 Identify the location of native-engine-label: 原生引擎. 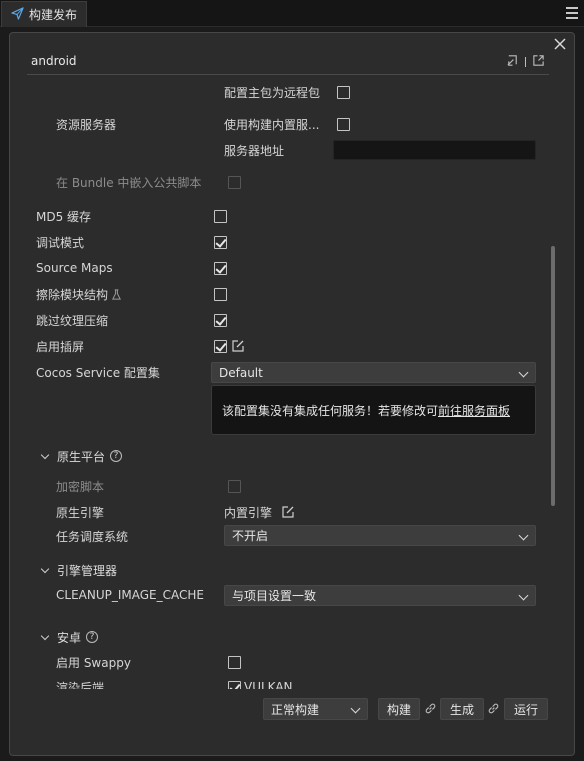
(80, 512).